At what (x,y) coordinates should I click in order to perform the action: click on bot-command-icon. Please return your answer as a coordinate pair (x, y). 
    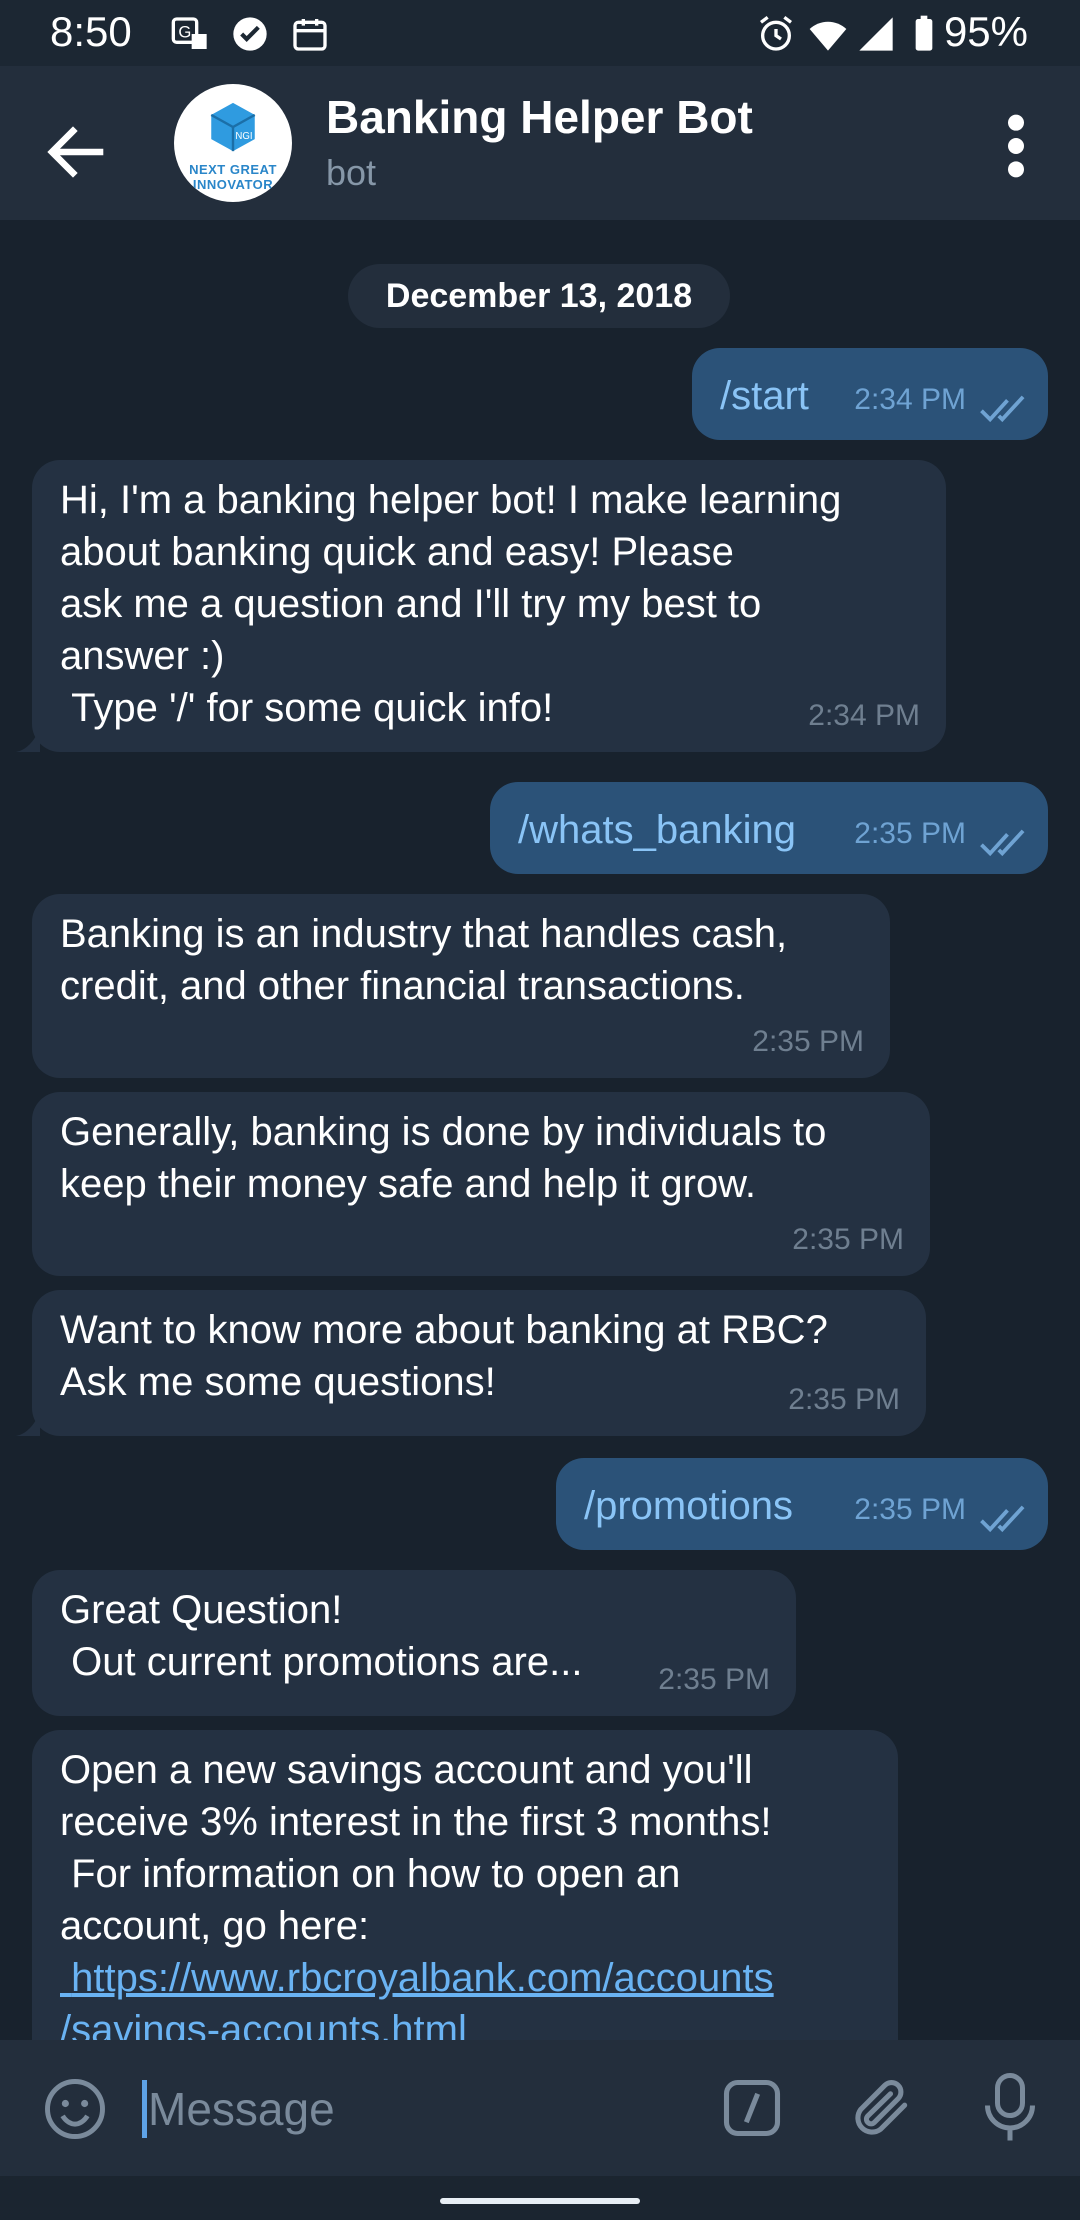
    Looking at the image, I should click on (752, 2108).